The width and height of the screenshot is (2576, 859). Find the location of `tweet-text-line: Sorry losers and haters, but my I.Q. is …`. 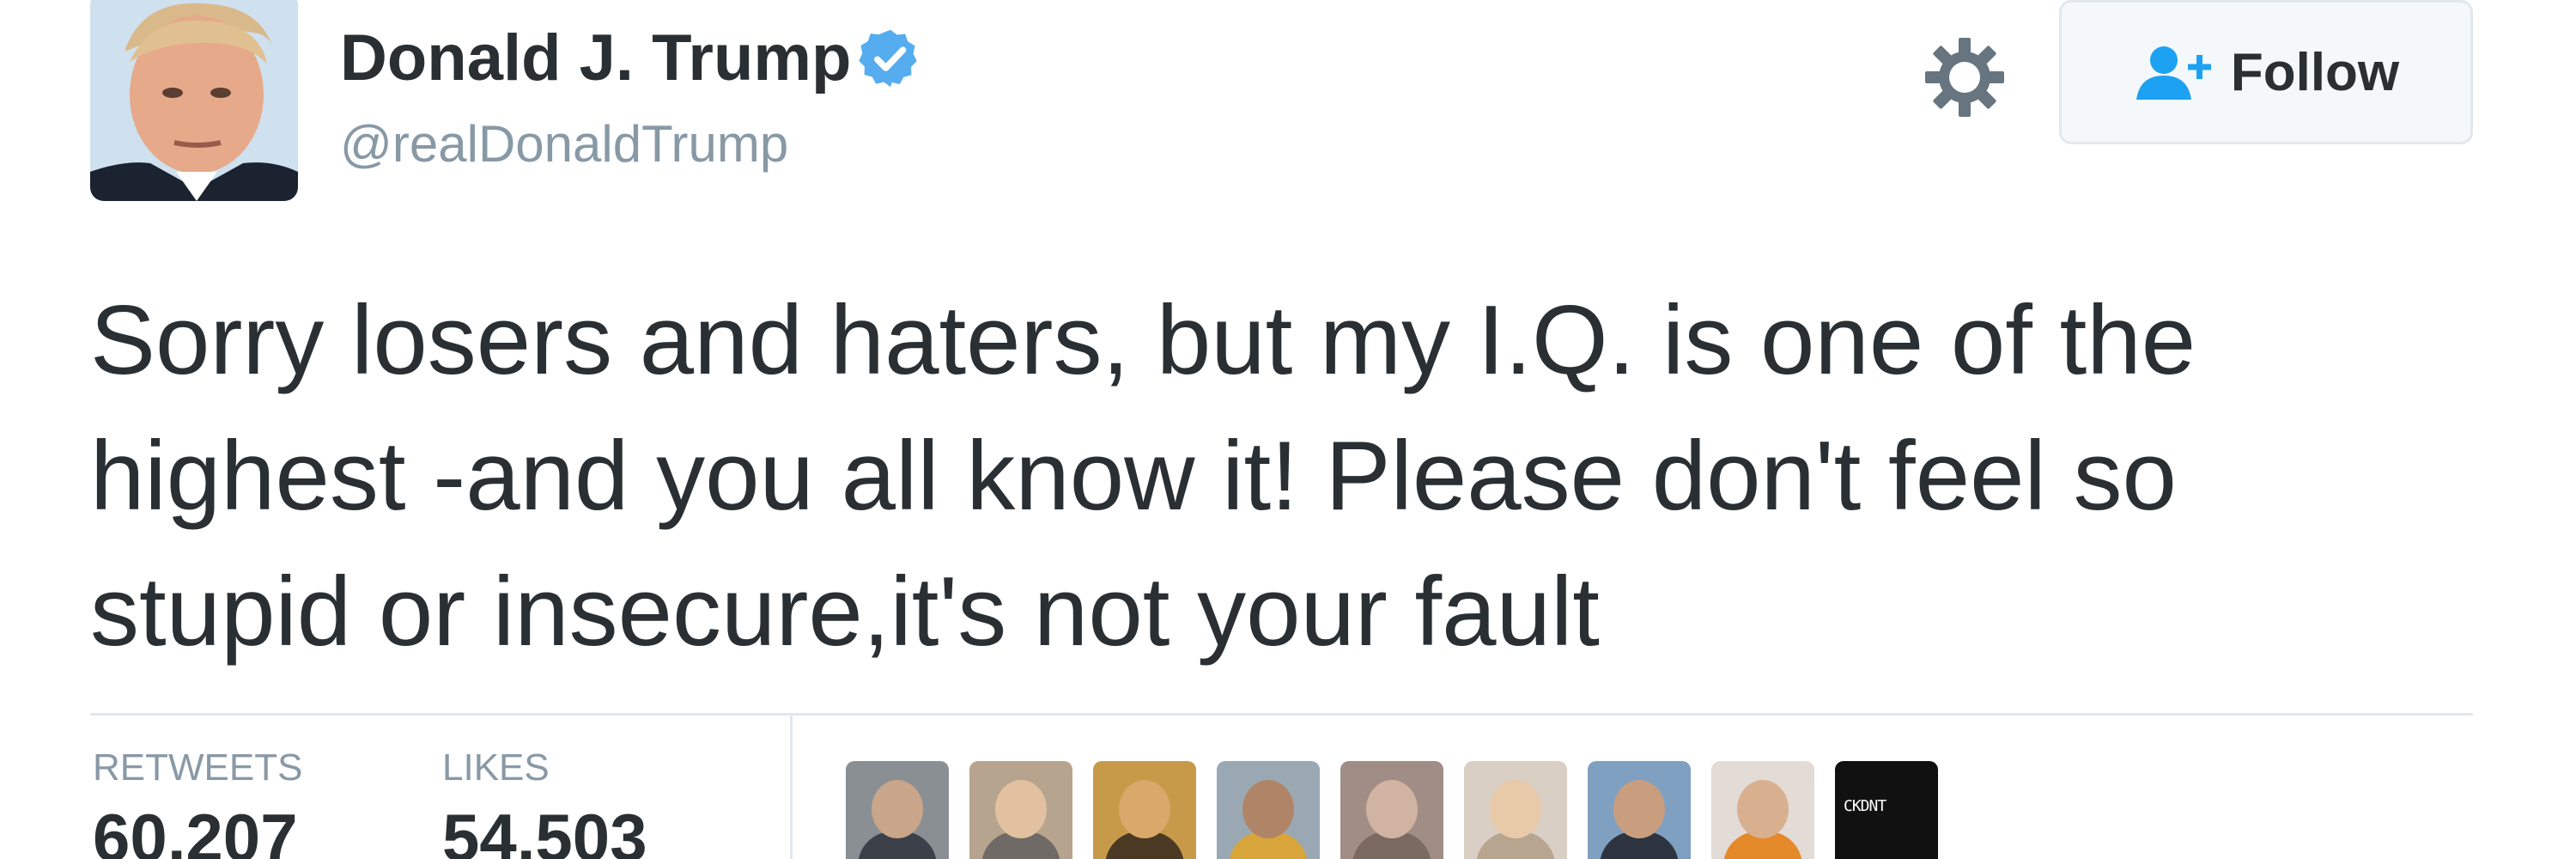

tweet-text-line: Sorry losers and haters, but my I.Q. is … is located at coordinates (1143, 341).